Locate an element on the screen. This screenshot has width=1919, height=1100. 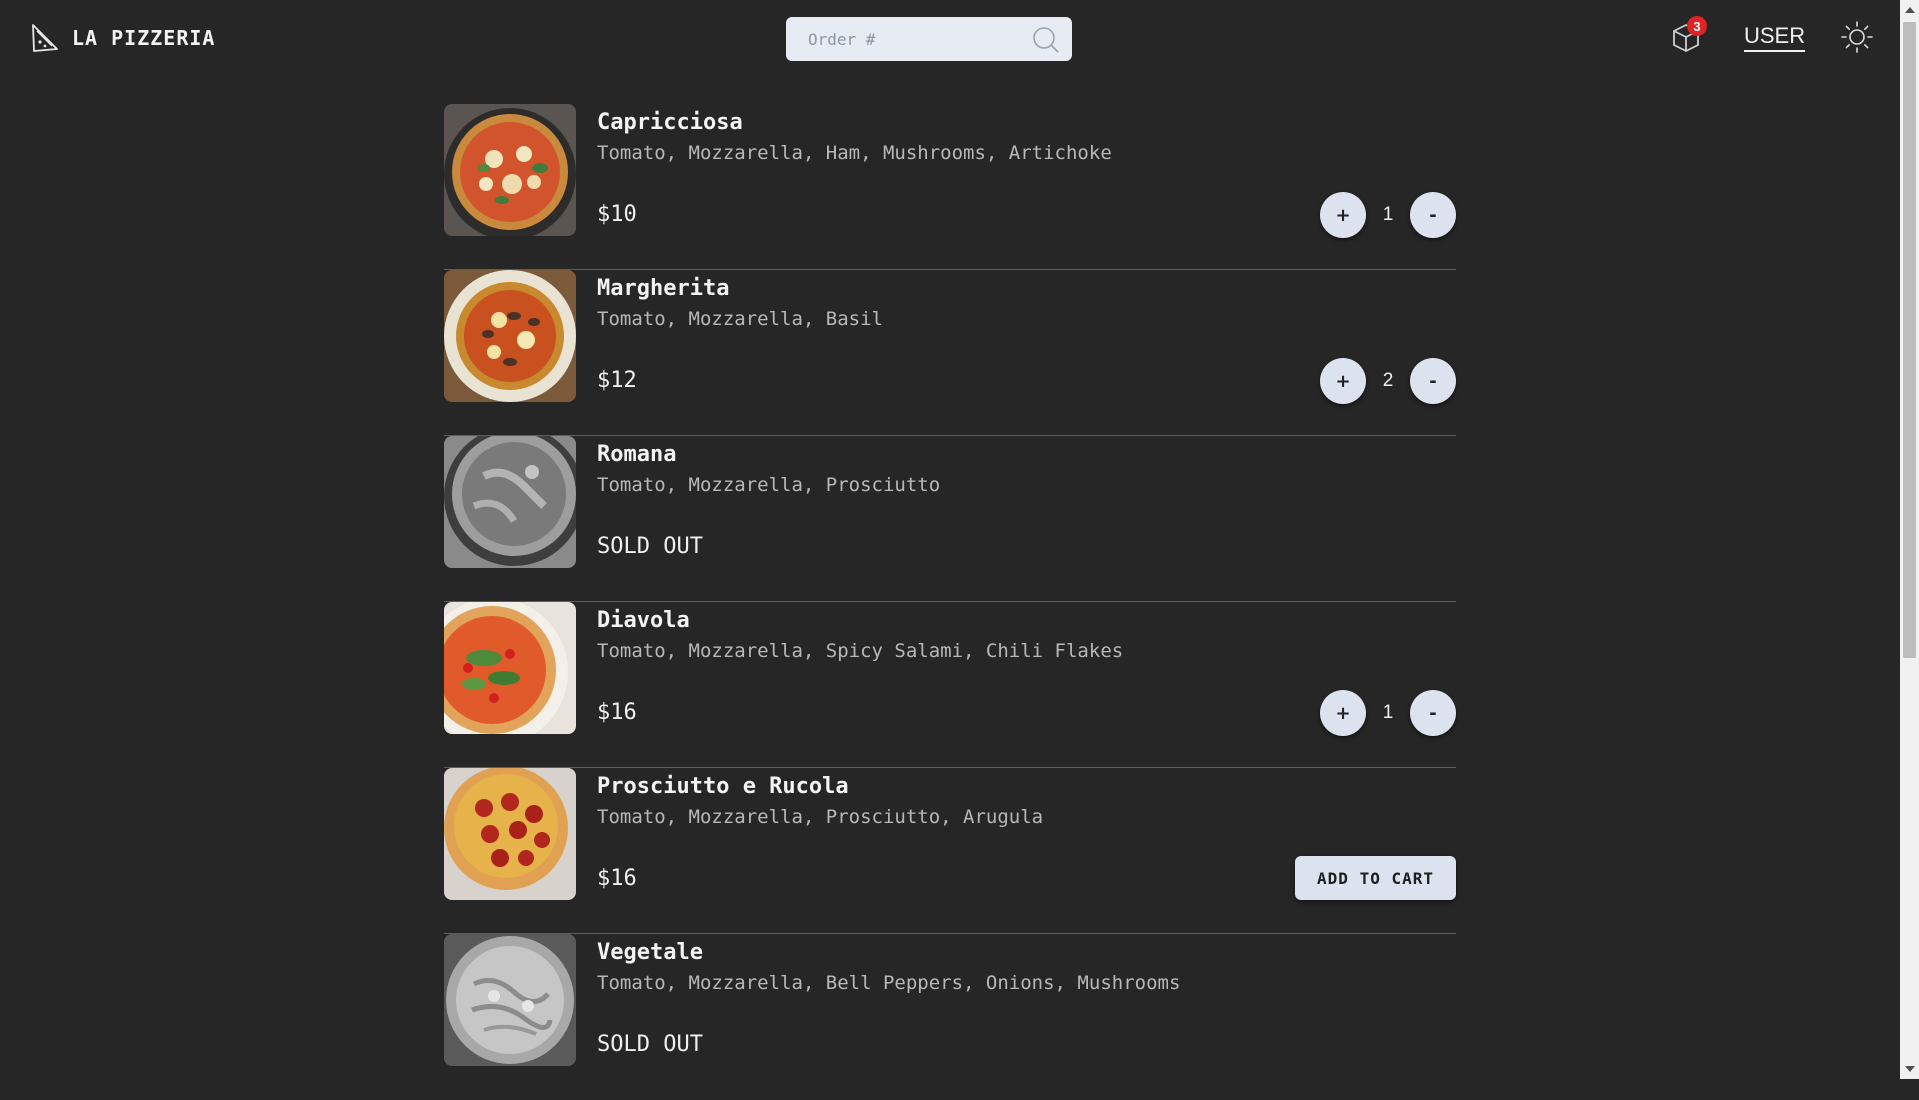
item-name: Capricciosa is located at coordinates (670, 122).